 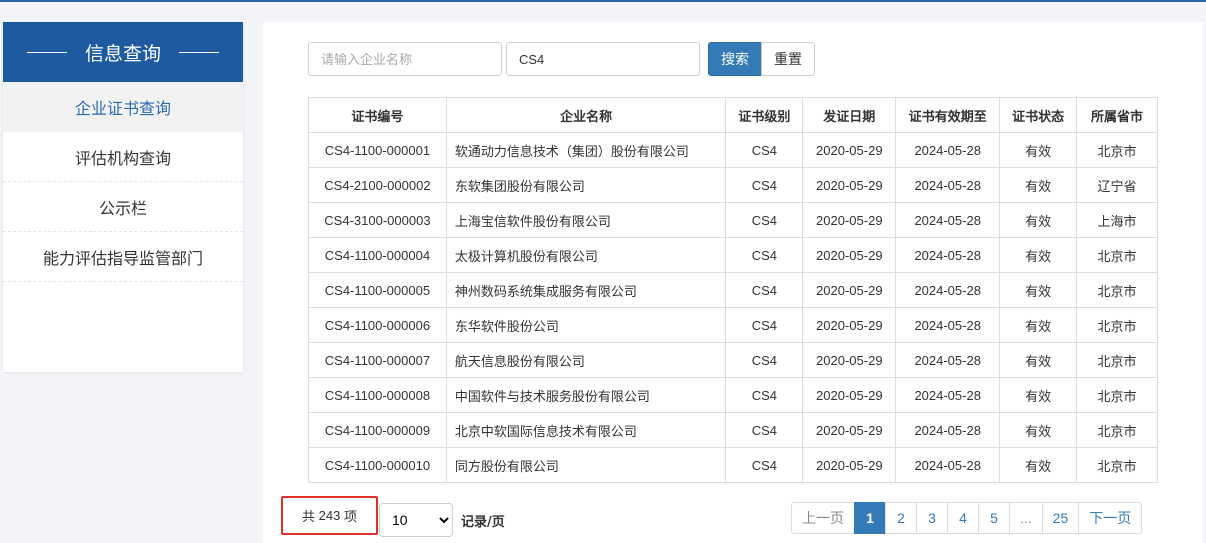 I want to click on cell-cert-no: CS4-1100-000007, so click(x=377, y=360).